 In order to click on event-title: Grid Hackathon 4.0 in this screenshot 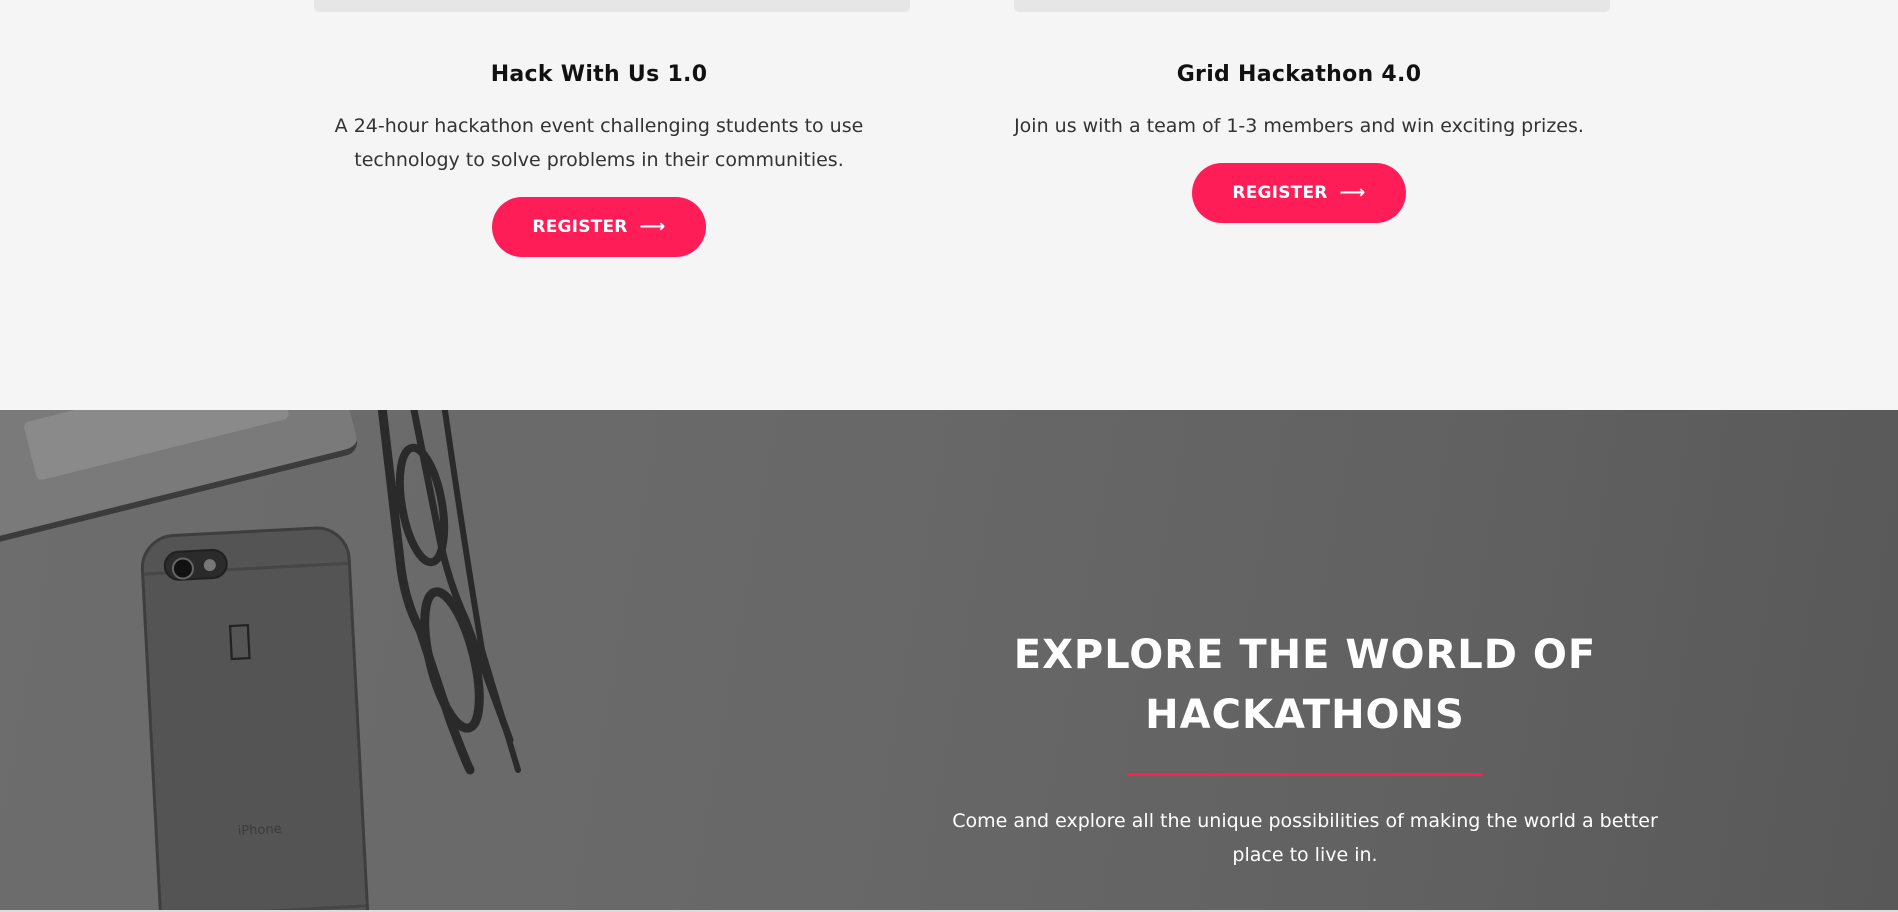, I will do `click(1299, 74)`.